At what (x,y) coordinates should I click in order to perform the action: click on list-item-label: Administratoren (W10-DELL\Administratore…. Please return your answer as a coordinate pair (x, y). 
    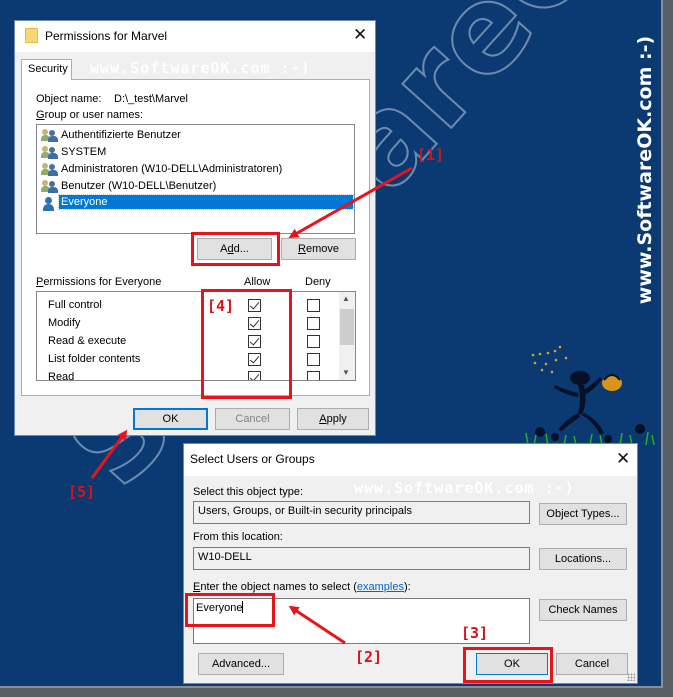
    Looking at the image, I should click on (172, 169).